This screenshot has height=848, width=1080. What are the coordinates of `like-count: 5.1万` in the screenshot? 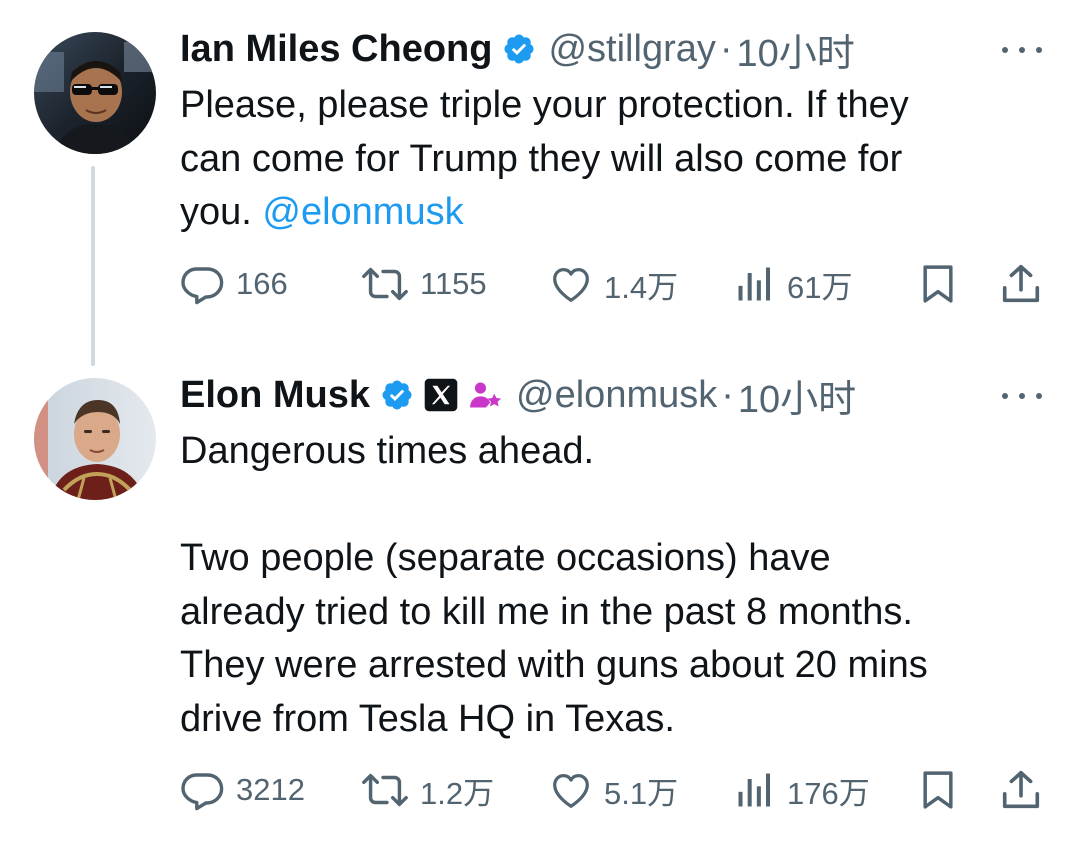 It's located at (641, 793).